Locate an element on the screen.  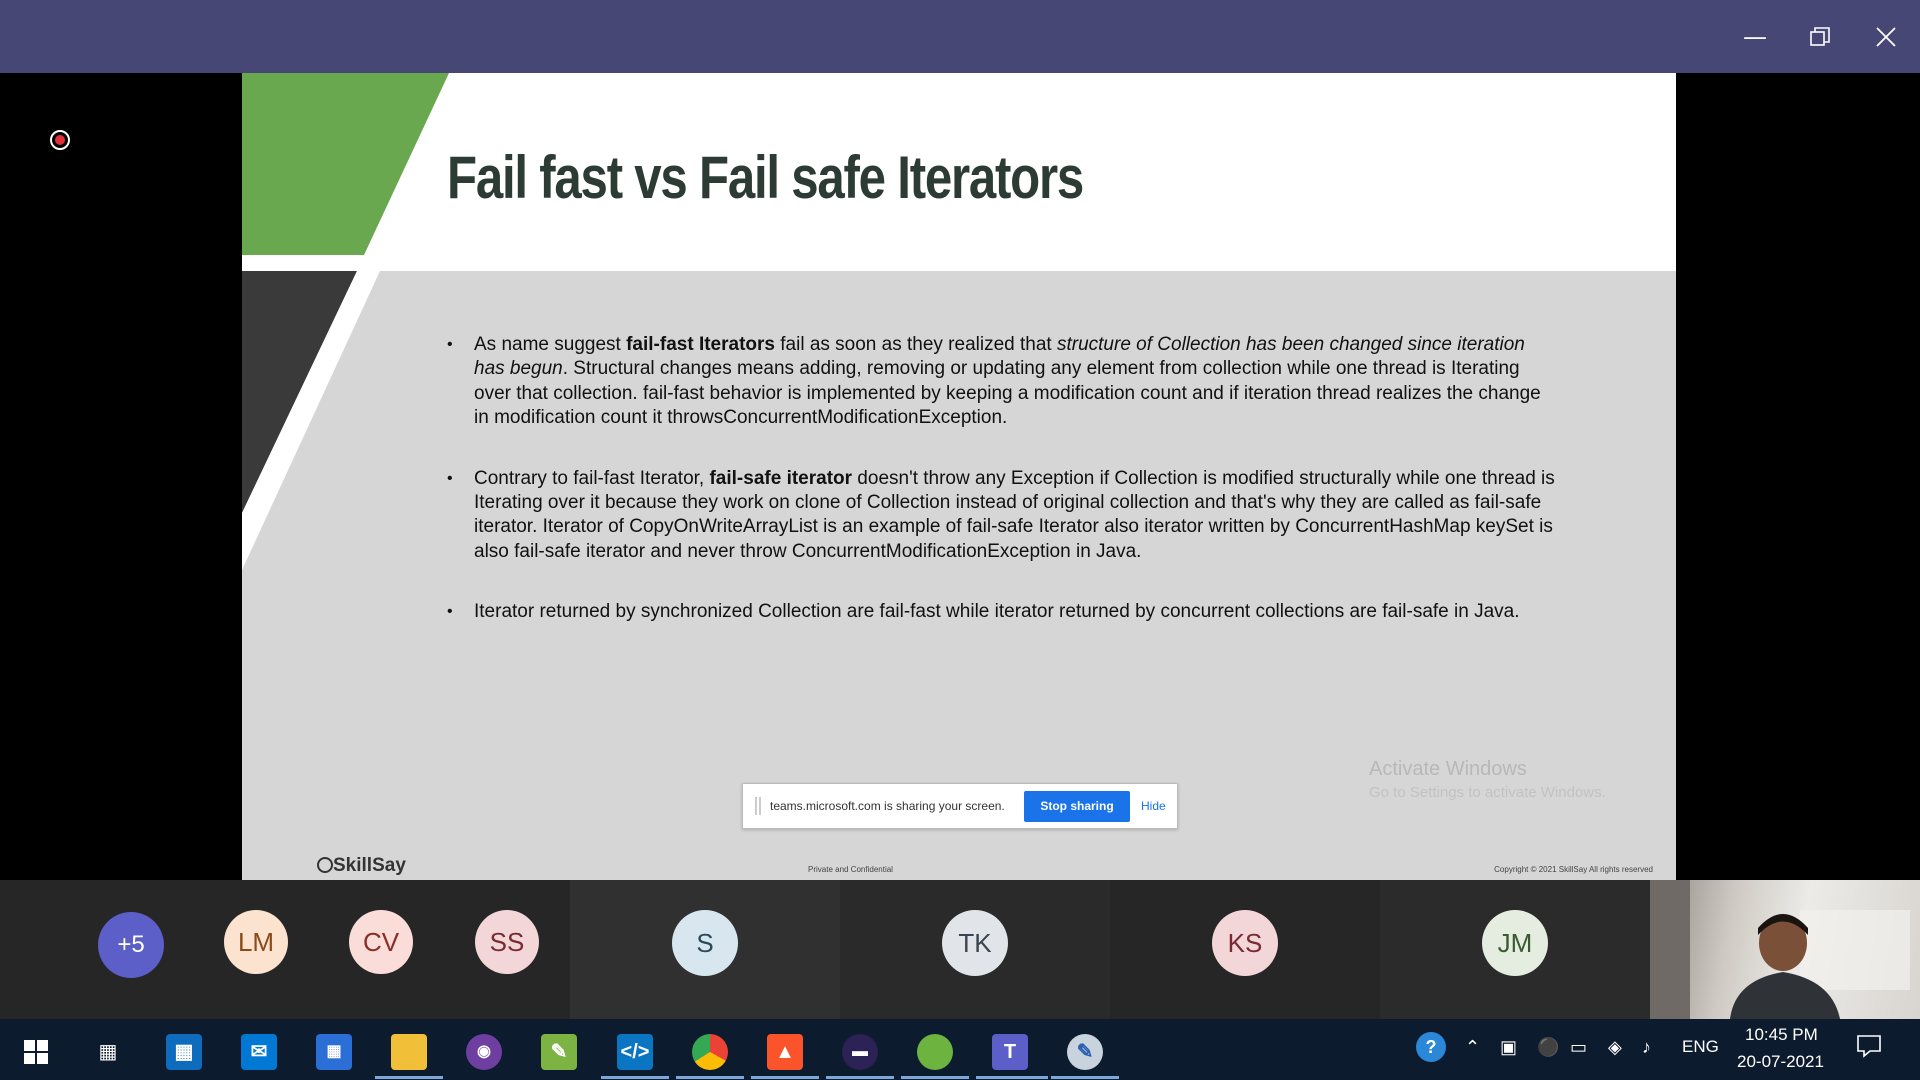
chevron-up-icon: ⌃ is located at coordinates (1472, 1047).